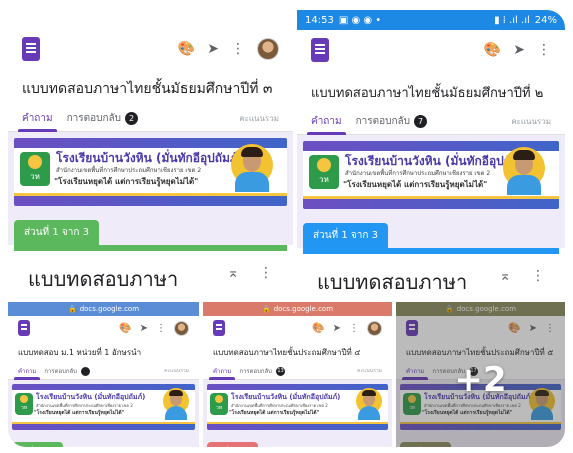 This screenshot has height=453, width=573. Describe the element at coordinates (280, 371) in the screenshot. I see `response-count-badge: 13` at that location.